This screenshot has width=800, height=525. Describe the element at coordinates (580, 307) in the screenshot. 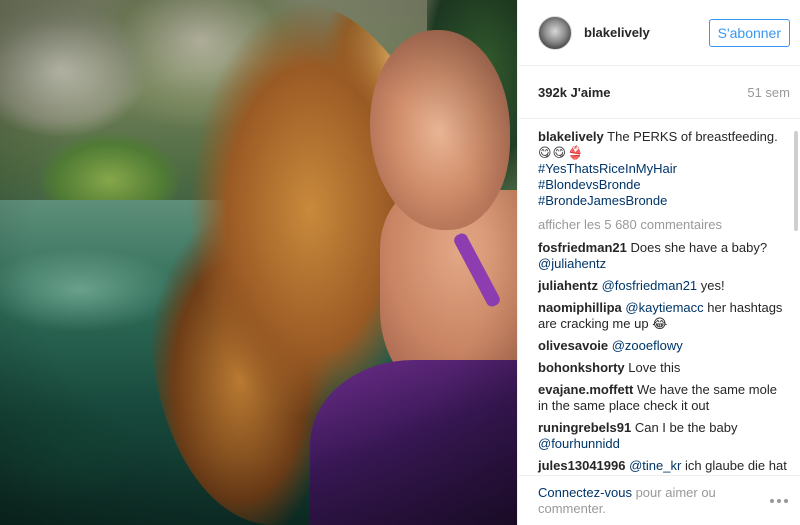

I see `comment-username: naomiphillipa` at that location.